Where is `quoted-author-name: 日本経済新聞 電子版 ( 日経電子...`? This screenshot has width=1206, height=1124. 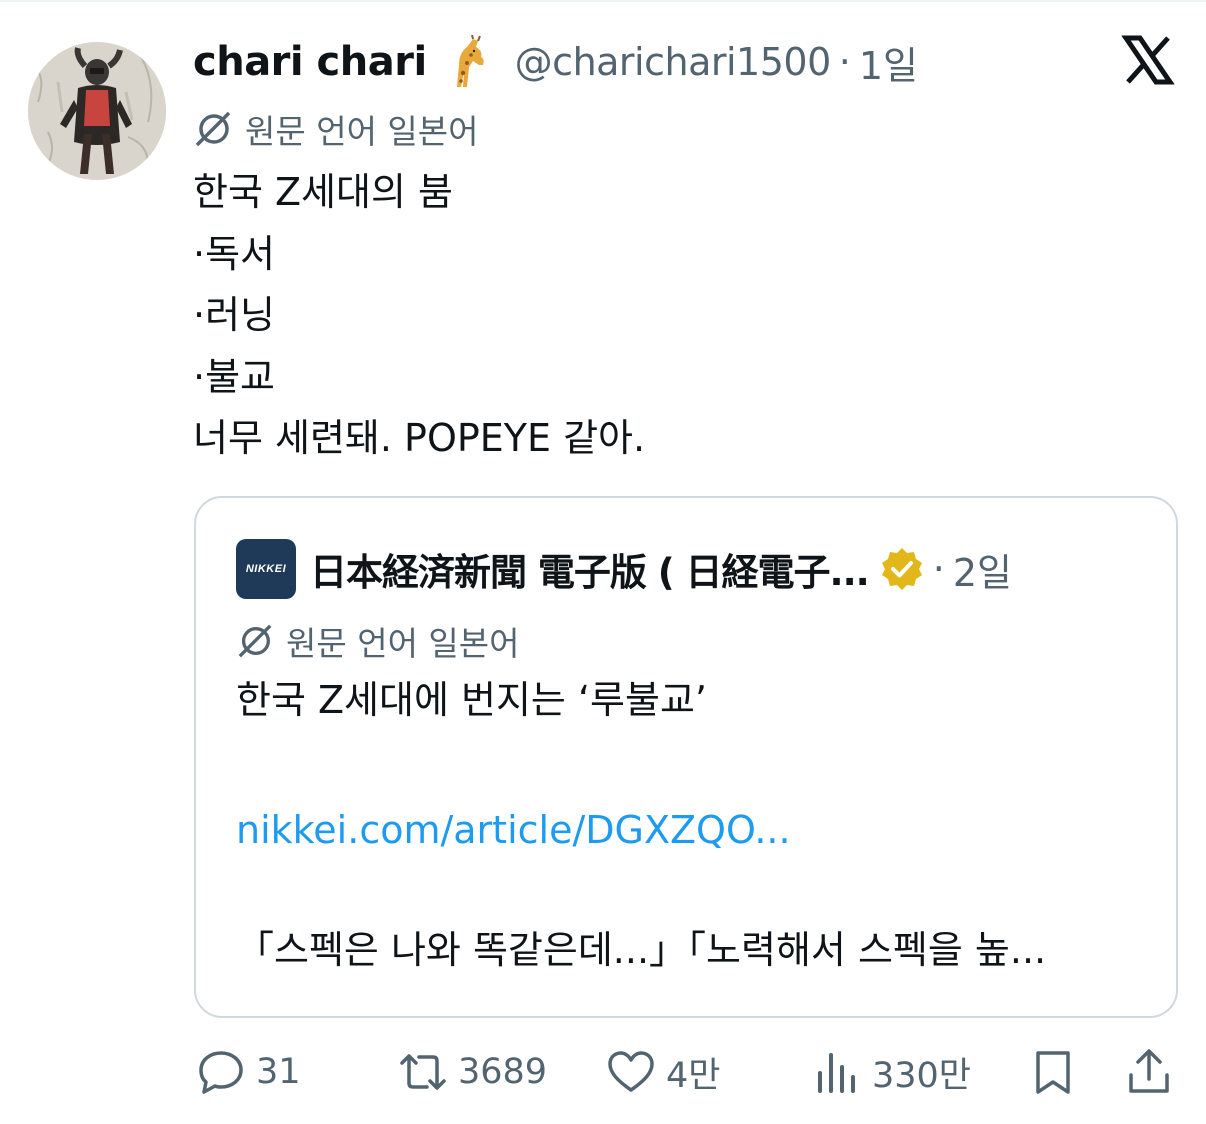
quoted-author-name: 日本経済新聞 電子版 ( 日経電子... is located at coordinates (590, 569).